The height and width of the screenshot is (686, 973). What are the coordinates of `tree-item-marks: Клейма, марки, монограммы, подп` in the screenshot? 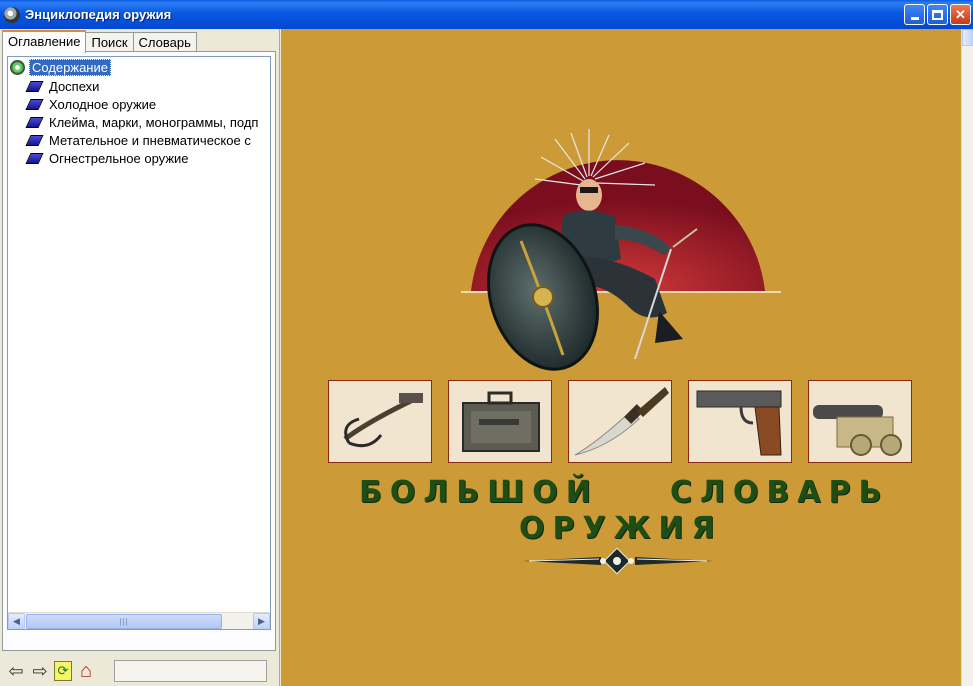 It's located at (142, 122).